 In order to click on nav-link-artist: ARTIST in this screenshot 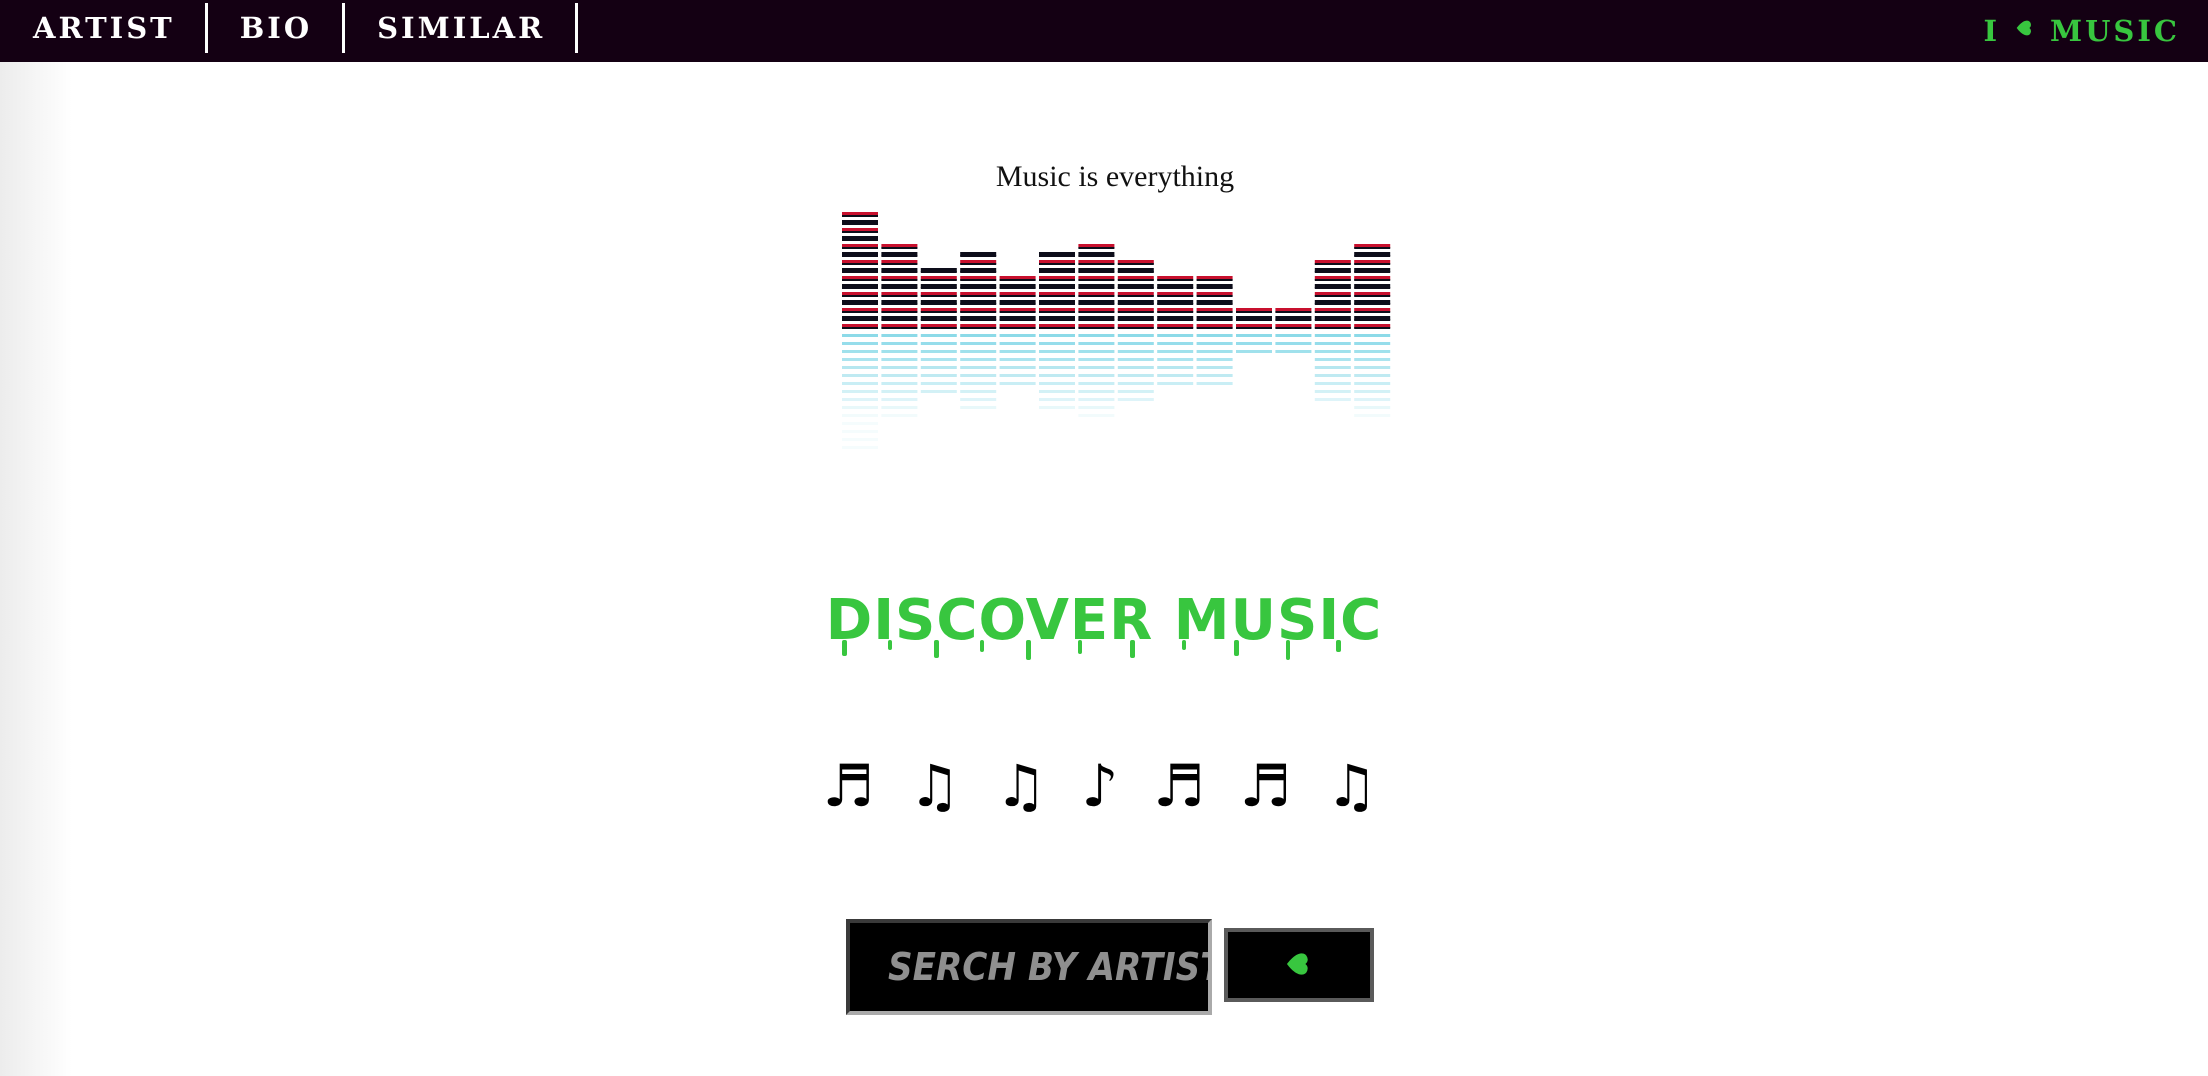, I will do `click(104, 28)`.